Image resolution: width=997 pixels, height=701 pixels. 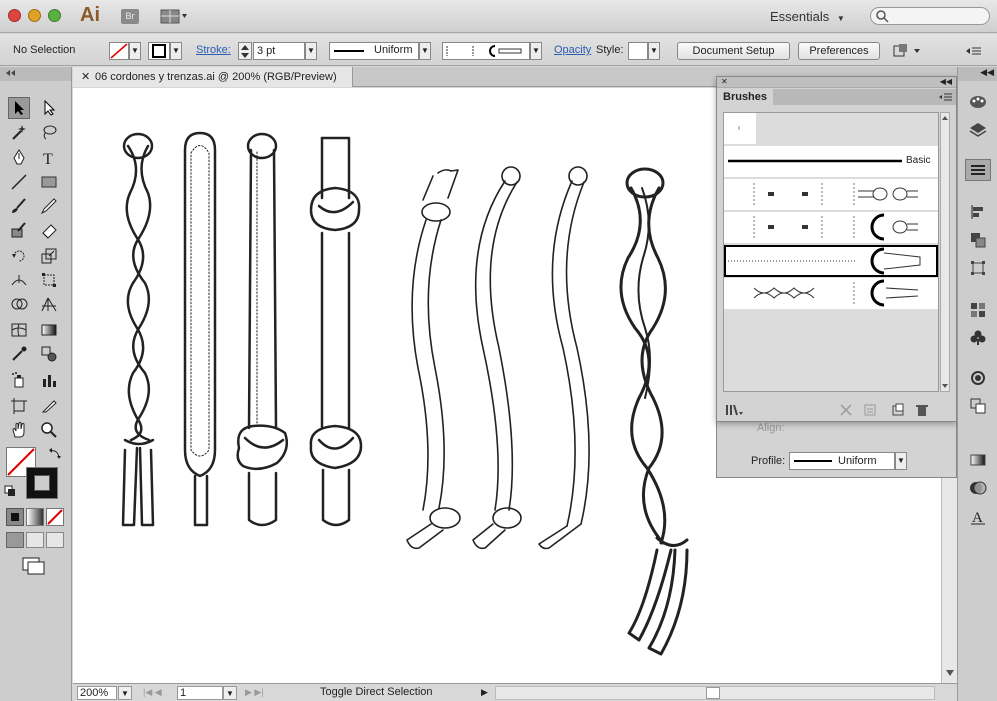 I want to click on stroke-panel-link: Stroke:, so click(x=213, y=53).